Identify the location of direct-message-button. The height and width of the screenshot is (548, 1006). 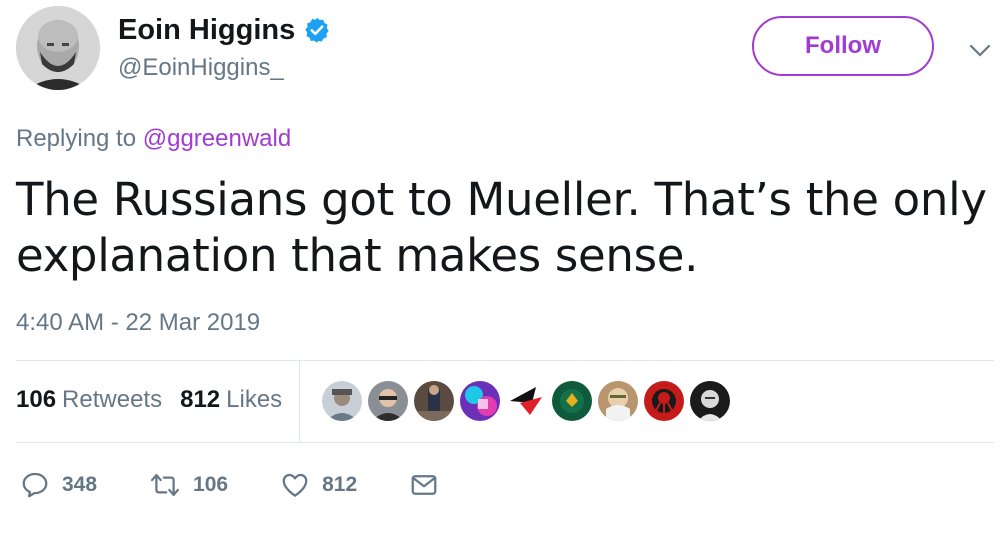
(424, 485).